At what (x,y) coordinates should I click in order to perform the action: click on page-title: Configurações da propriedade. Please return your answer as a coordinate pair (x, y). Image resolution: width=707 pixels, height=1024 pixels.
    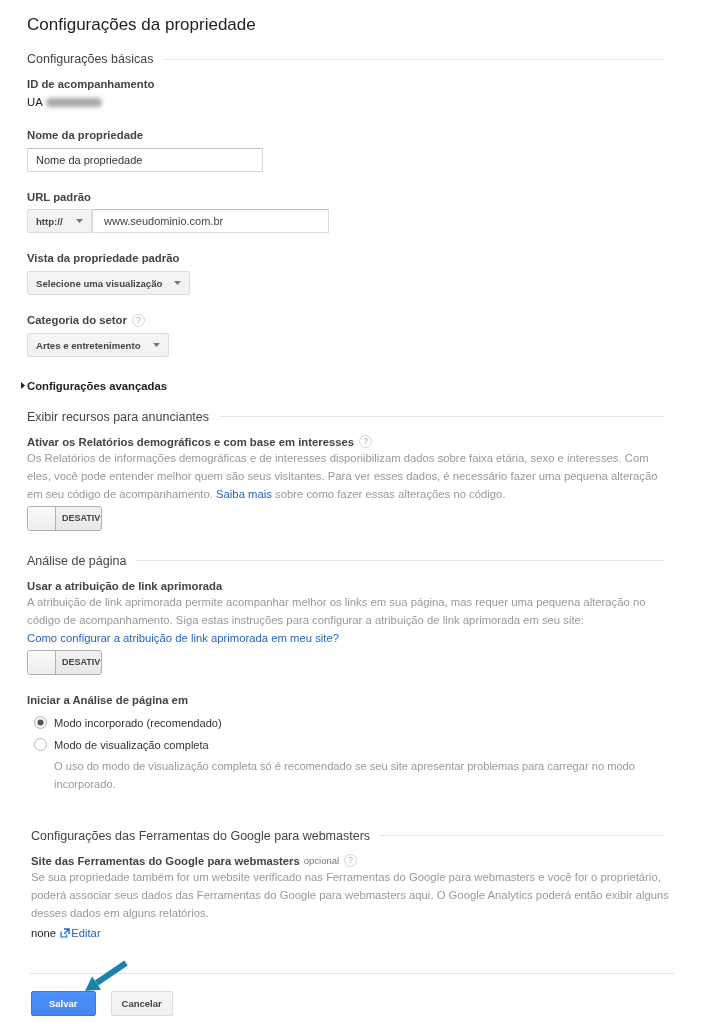
    Looking at the image, I should click on (142, 25).